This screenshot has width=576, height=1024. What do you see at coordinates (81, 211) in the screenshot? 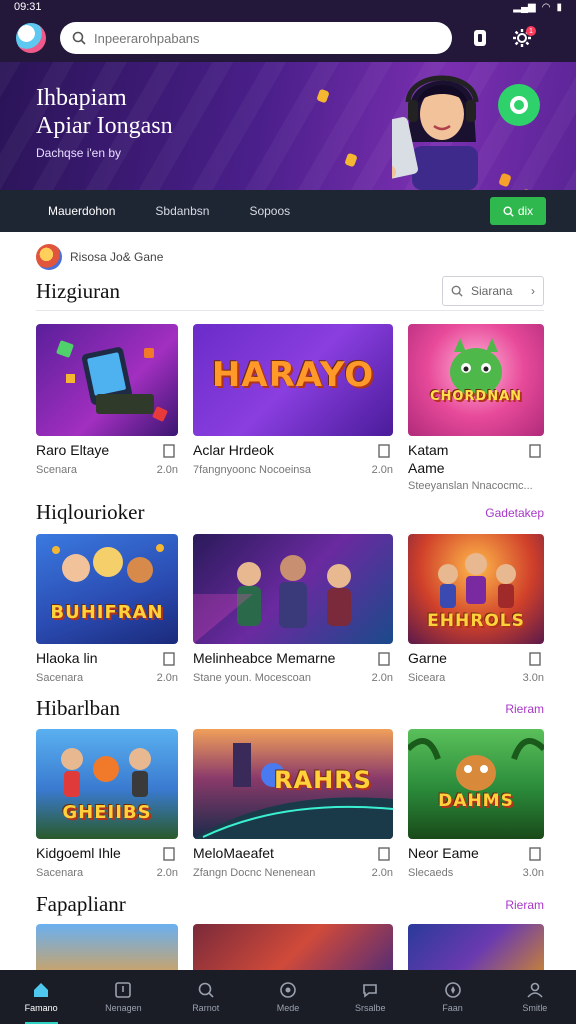
I see `tab-mauerdohon: Mauerdohon` at bounding box center [81, 211].